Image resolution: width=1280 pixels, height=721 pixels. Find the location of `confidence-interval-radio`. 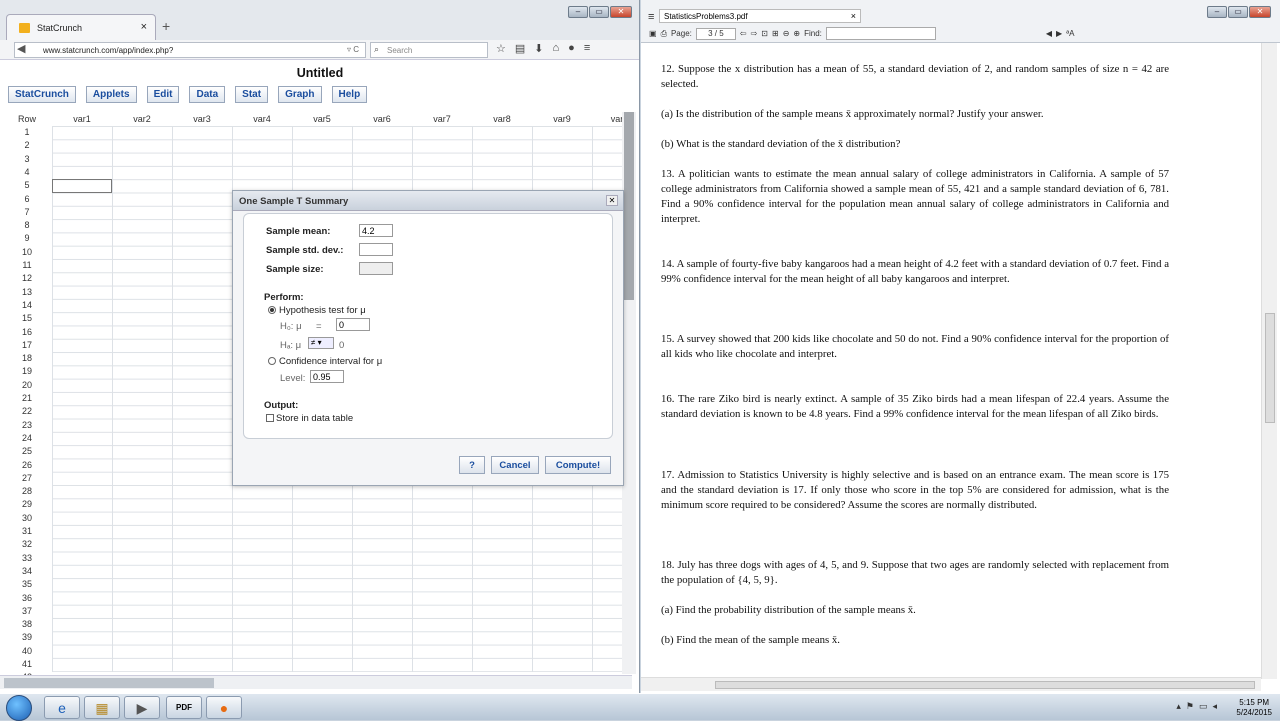

confidence-interval-radio is located at coordinates (272, 361).